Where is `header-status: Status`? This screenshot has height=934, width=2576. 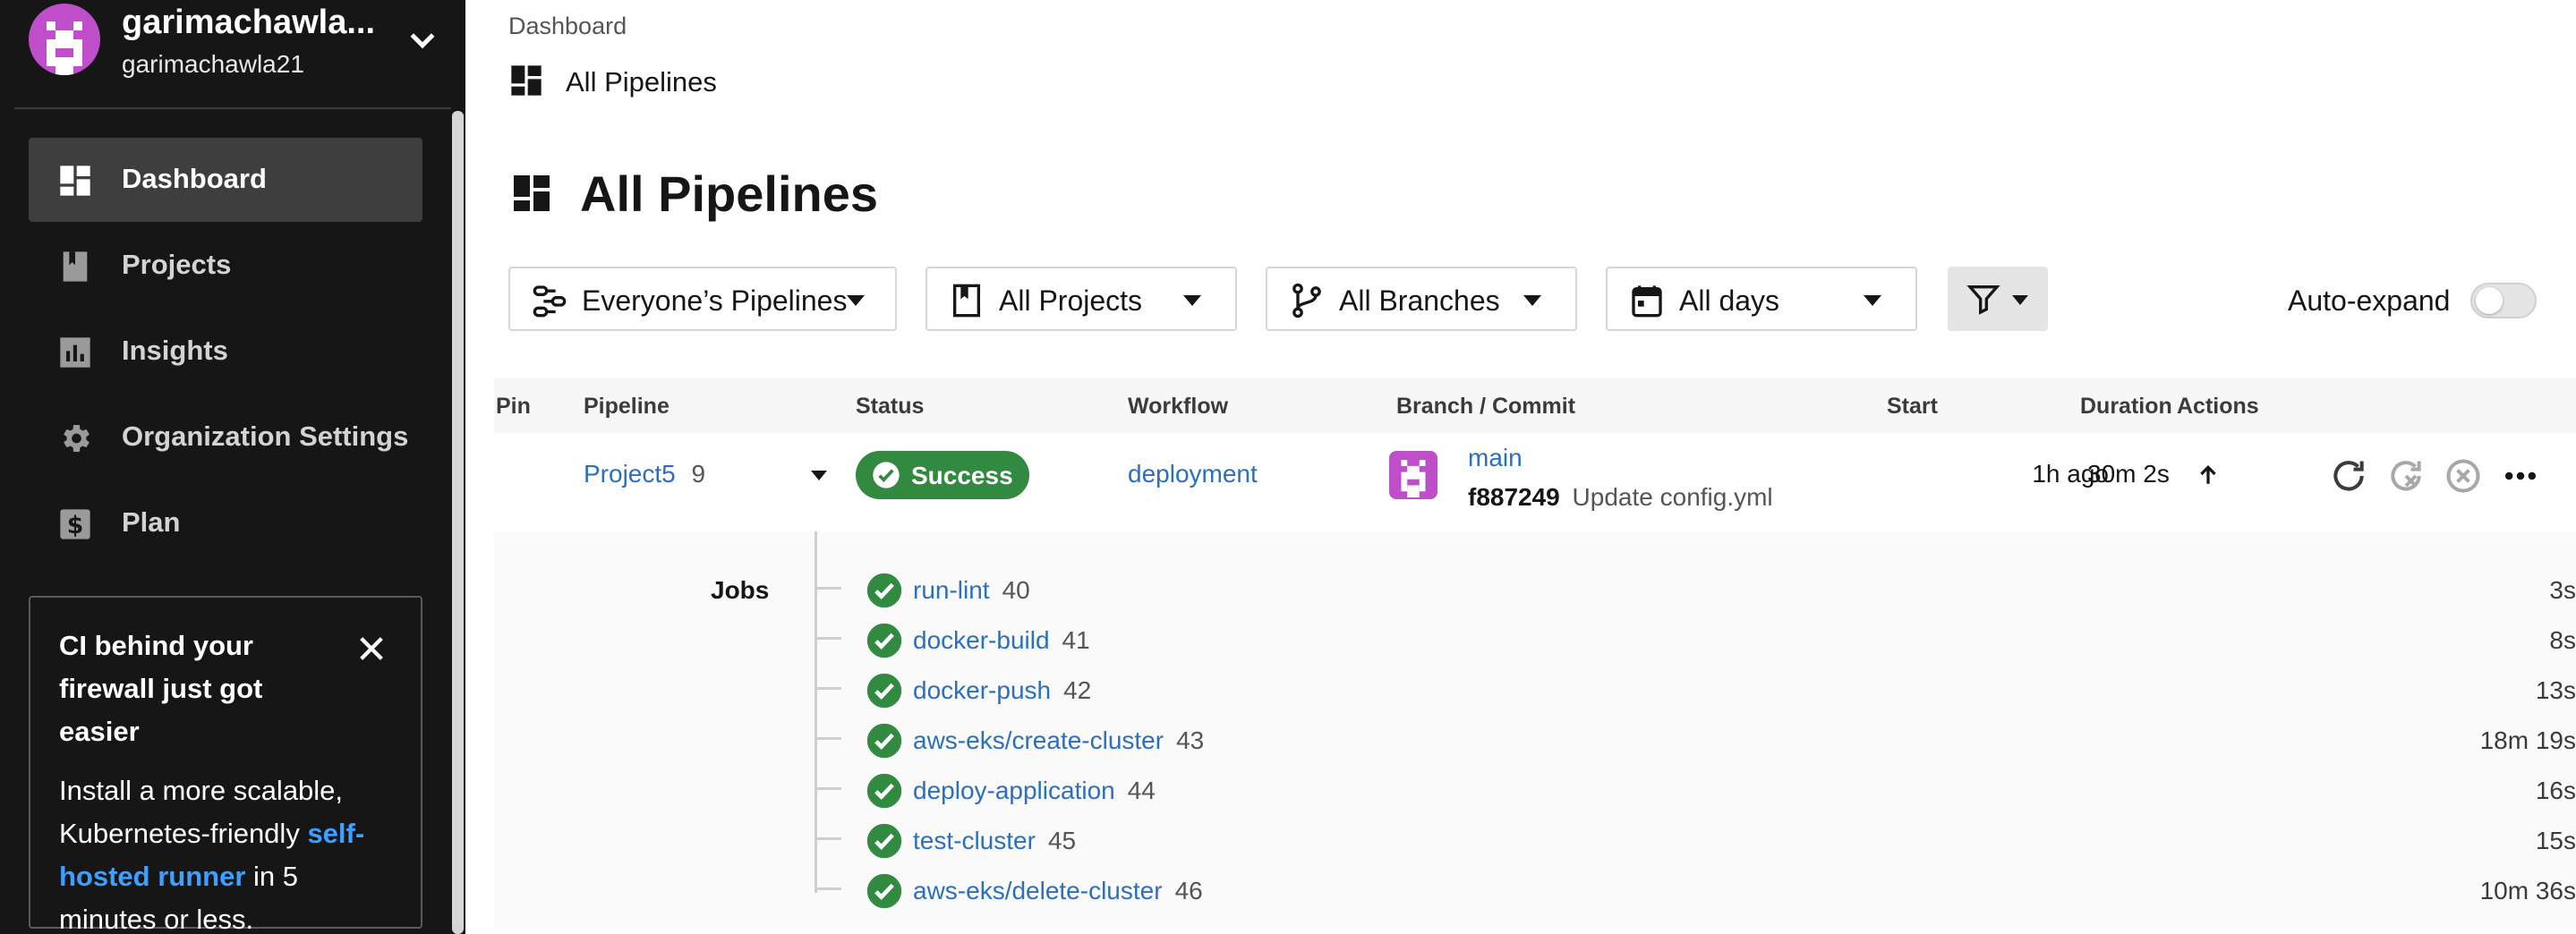
header-status: Status is located at coordinates (890, 406).